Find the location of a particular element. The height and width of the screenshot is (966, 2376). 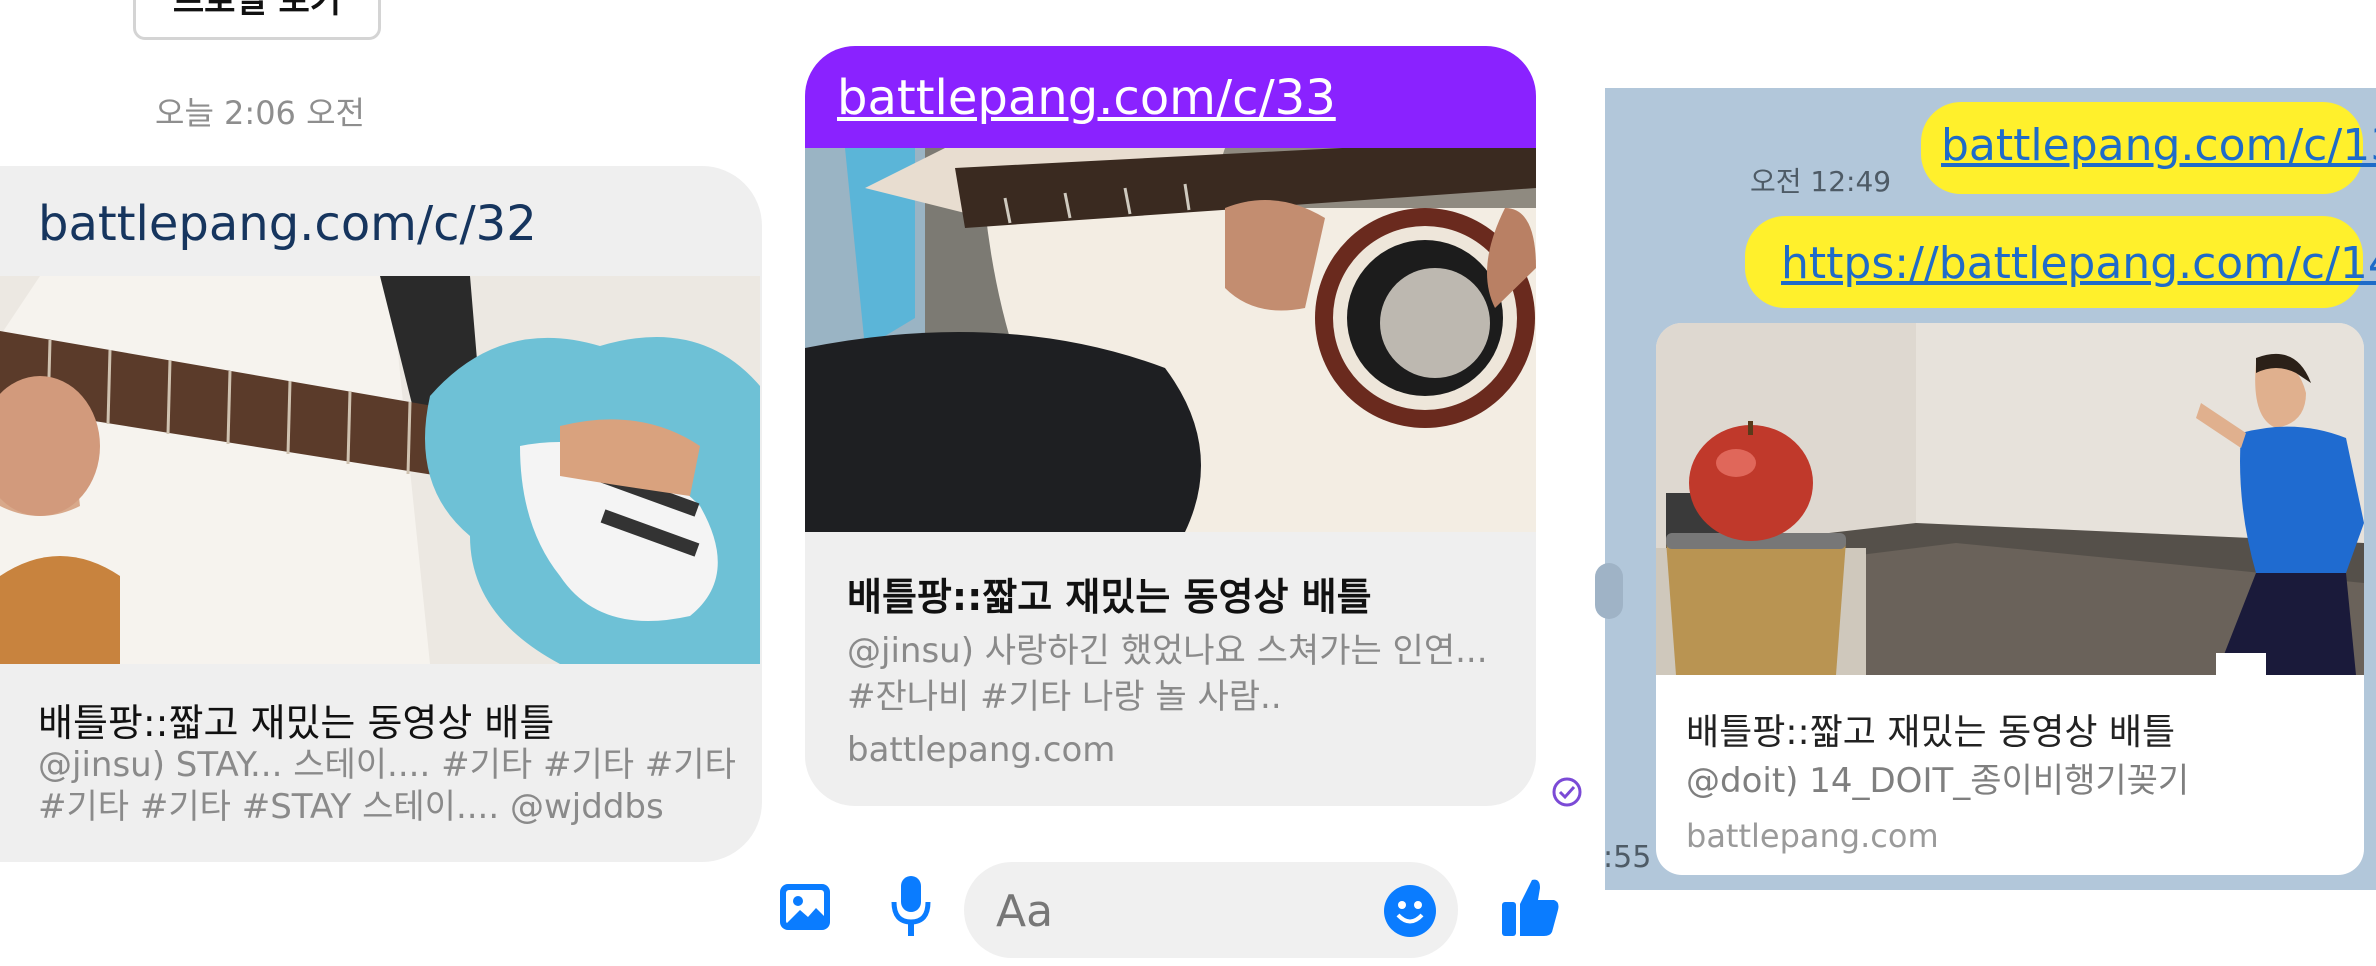

profile-button: 프로필 보기 is located at coordinates (257, 20).